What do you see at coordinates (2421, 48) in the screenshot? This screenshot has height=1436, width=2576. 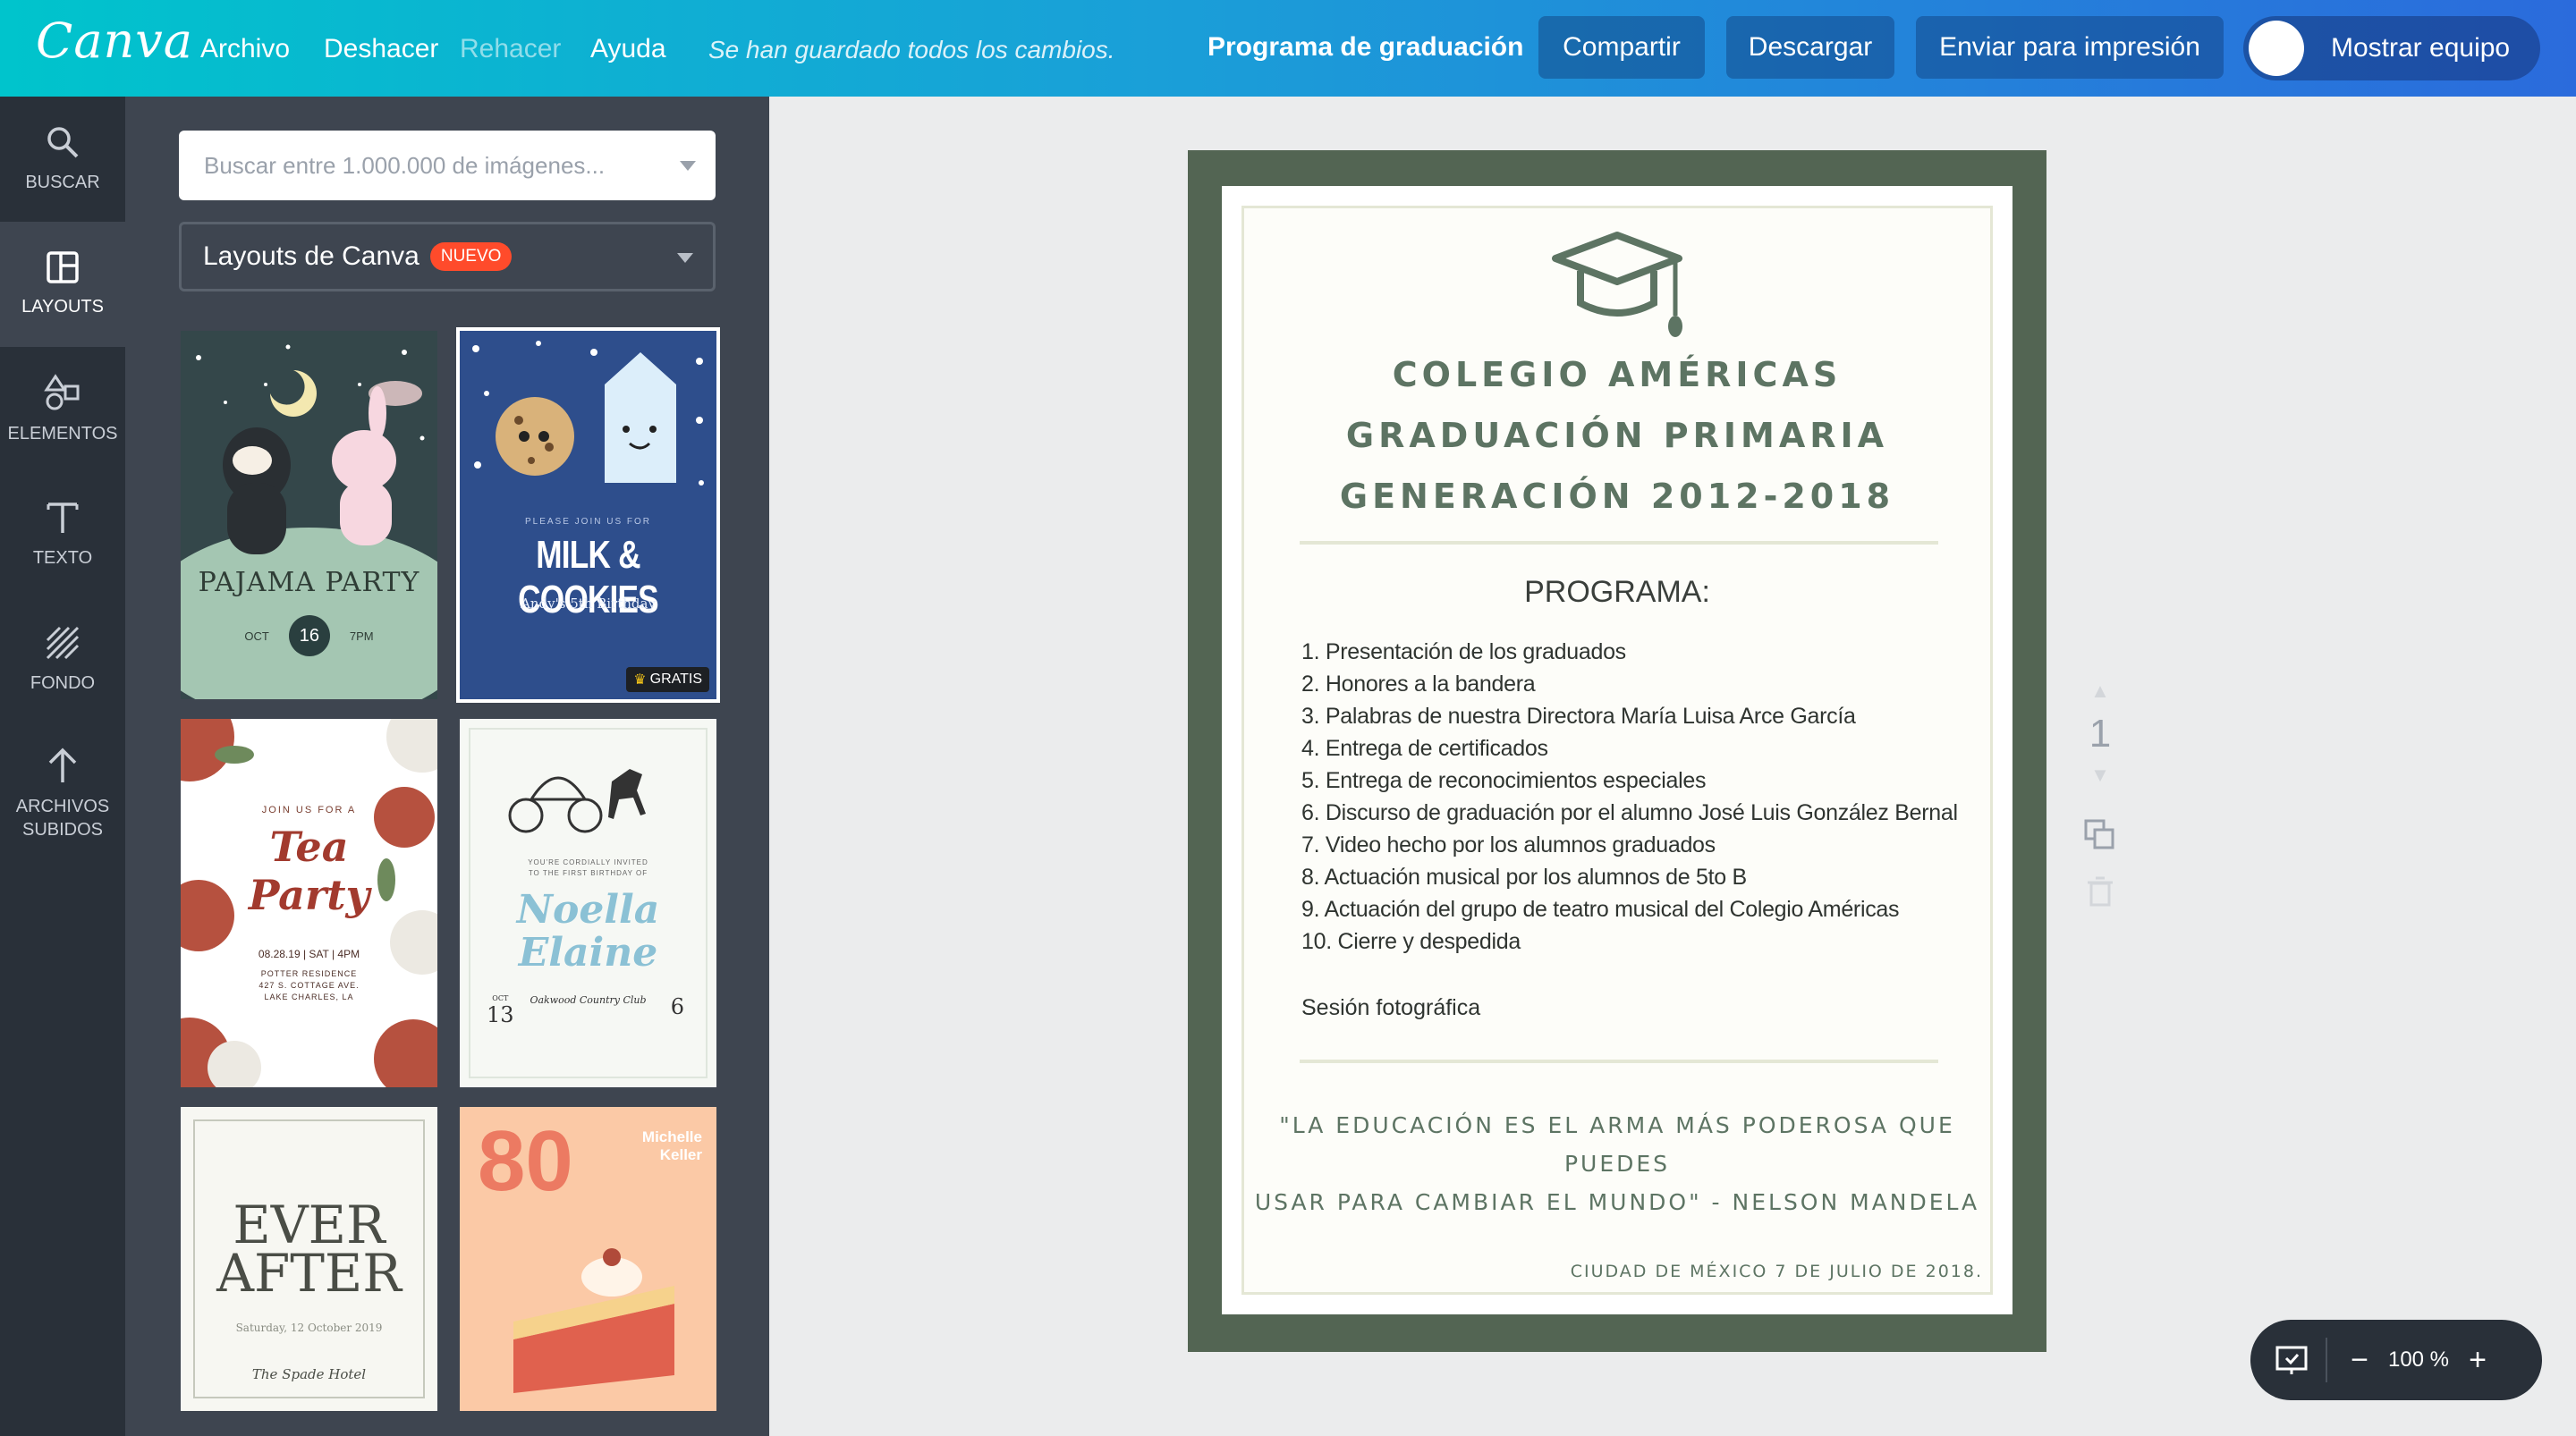 I see `show-team-label: Mostrar equipo` at bounding box center [2421, 48].